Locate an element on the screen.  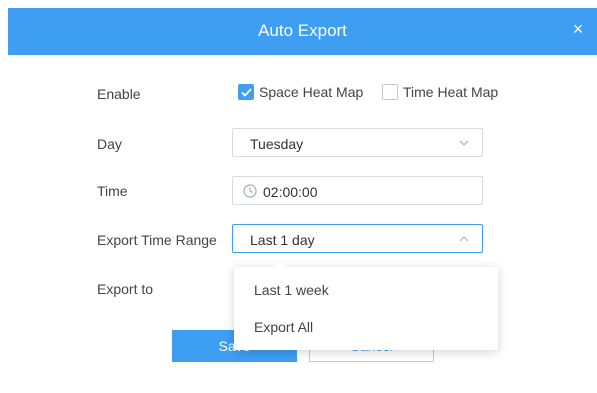
dropdown-arrow is located at coordinates (280, 264).